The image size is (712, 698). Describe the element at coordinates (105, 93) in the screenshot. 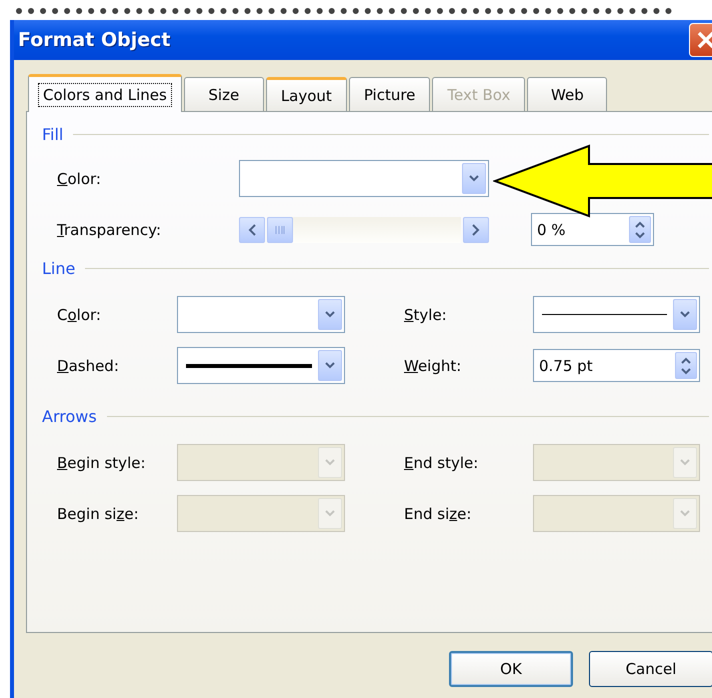

I see `tab: Colors and Lines` at that location.